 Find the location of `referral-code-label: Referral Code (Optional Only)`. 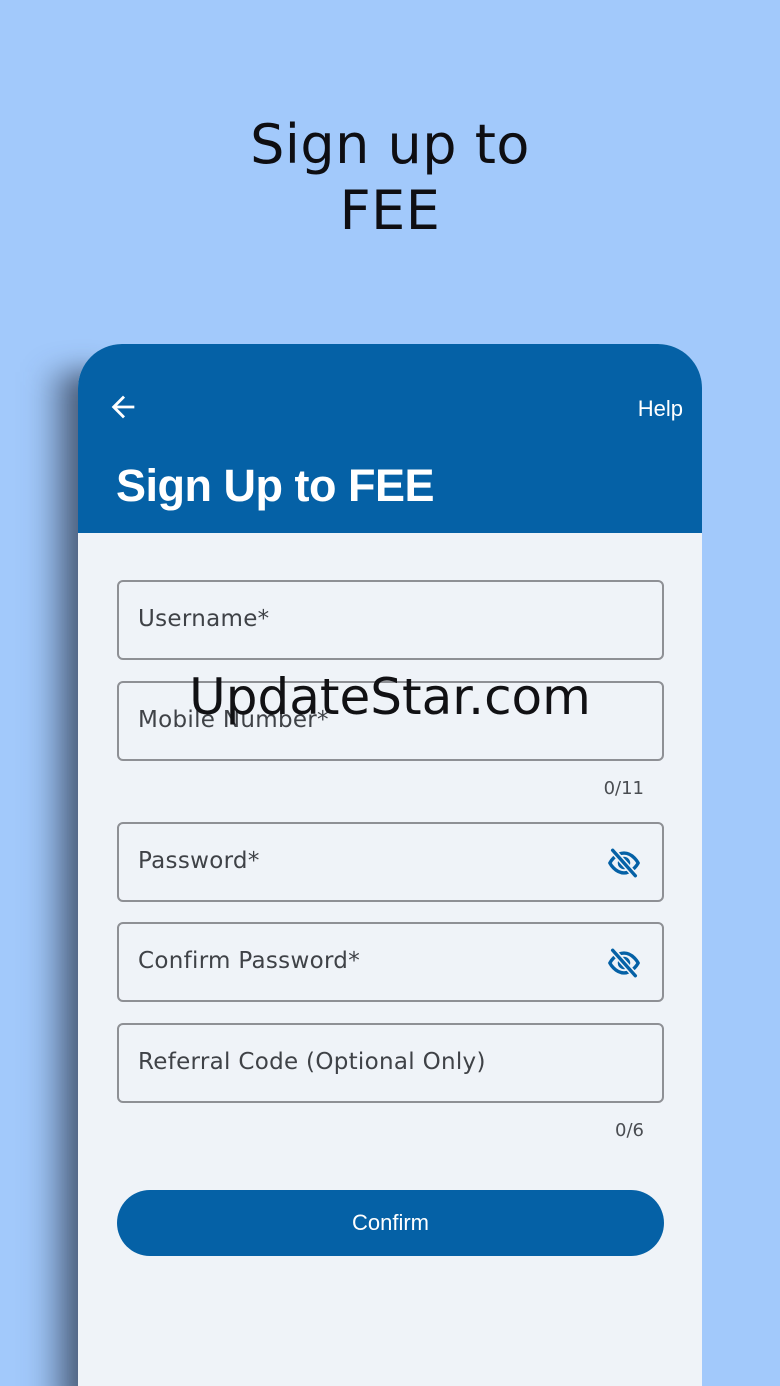

referral-code-label: Referral Code (Optional Only) is located at coordinates (312, 1062).